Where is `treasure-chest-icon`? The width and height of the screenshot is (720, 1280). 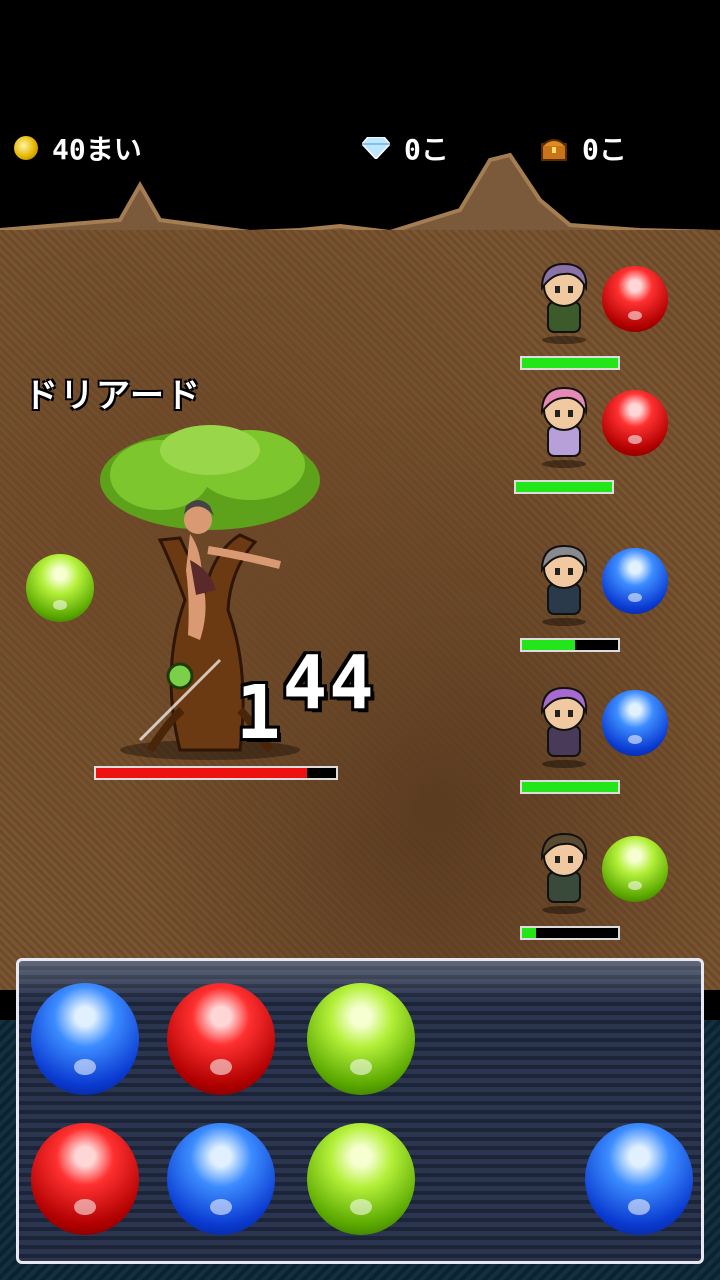
treasure-chest-icon is located at coordinates (554, 150).